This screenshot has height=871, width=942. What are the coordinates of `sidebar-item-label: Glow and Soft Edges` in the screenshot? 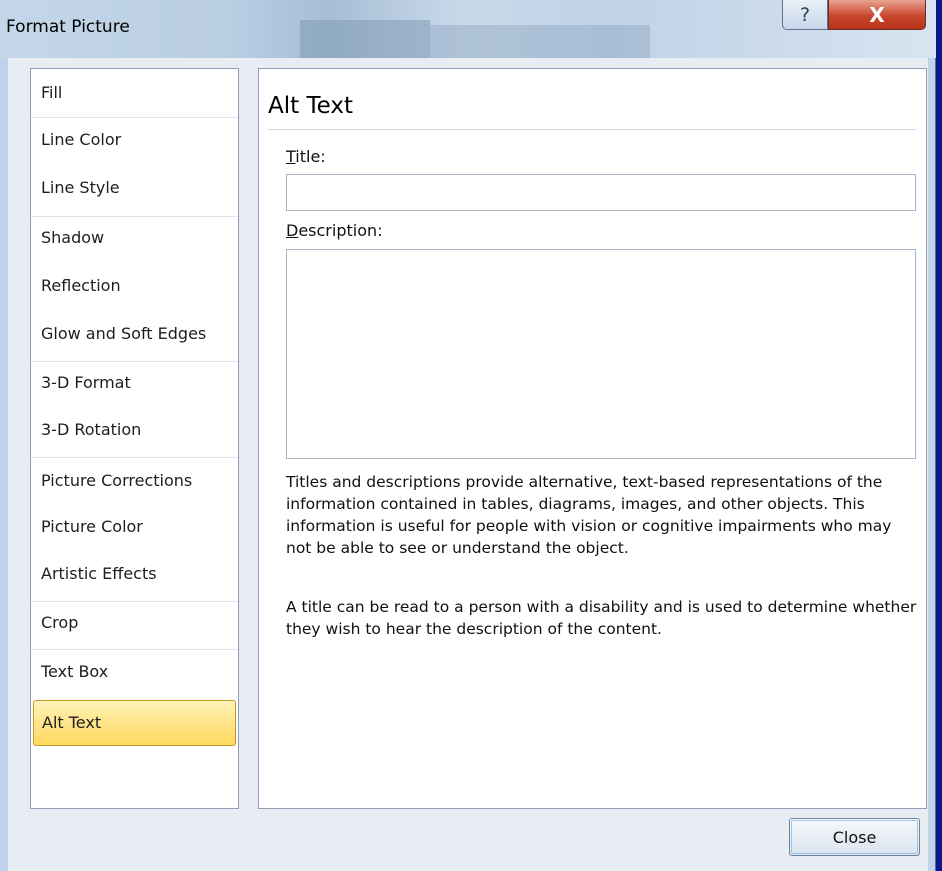 It's located at (124, 333).